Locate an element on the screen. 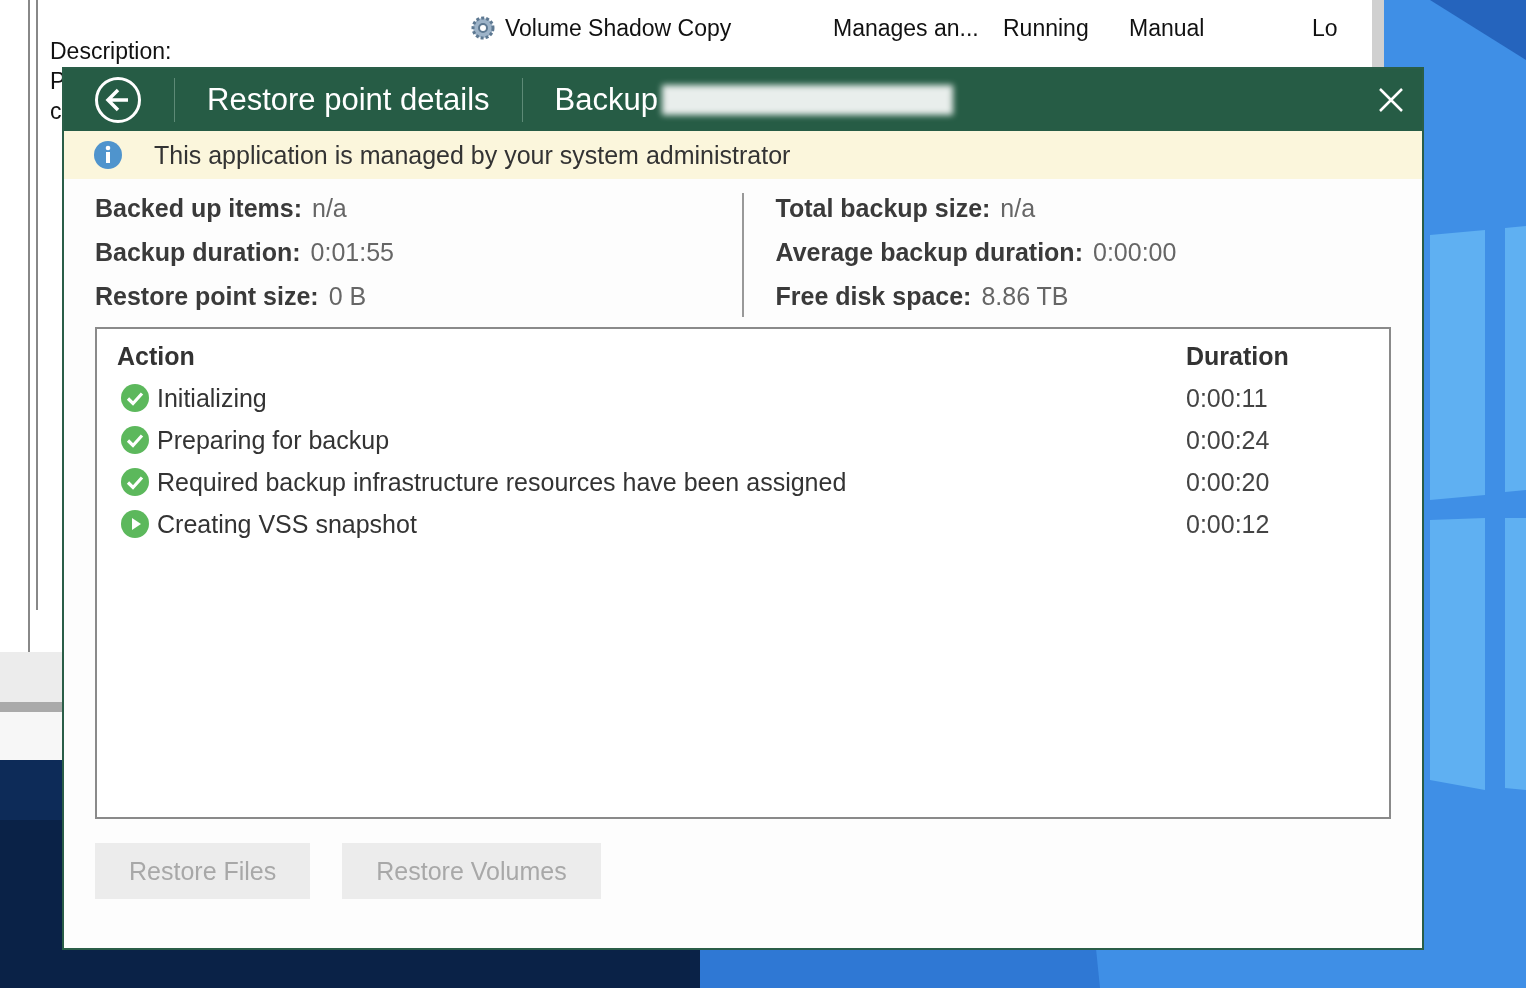  close-button is located at coordinates (1391, 100).